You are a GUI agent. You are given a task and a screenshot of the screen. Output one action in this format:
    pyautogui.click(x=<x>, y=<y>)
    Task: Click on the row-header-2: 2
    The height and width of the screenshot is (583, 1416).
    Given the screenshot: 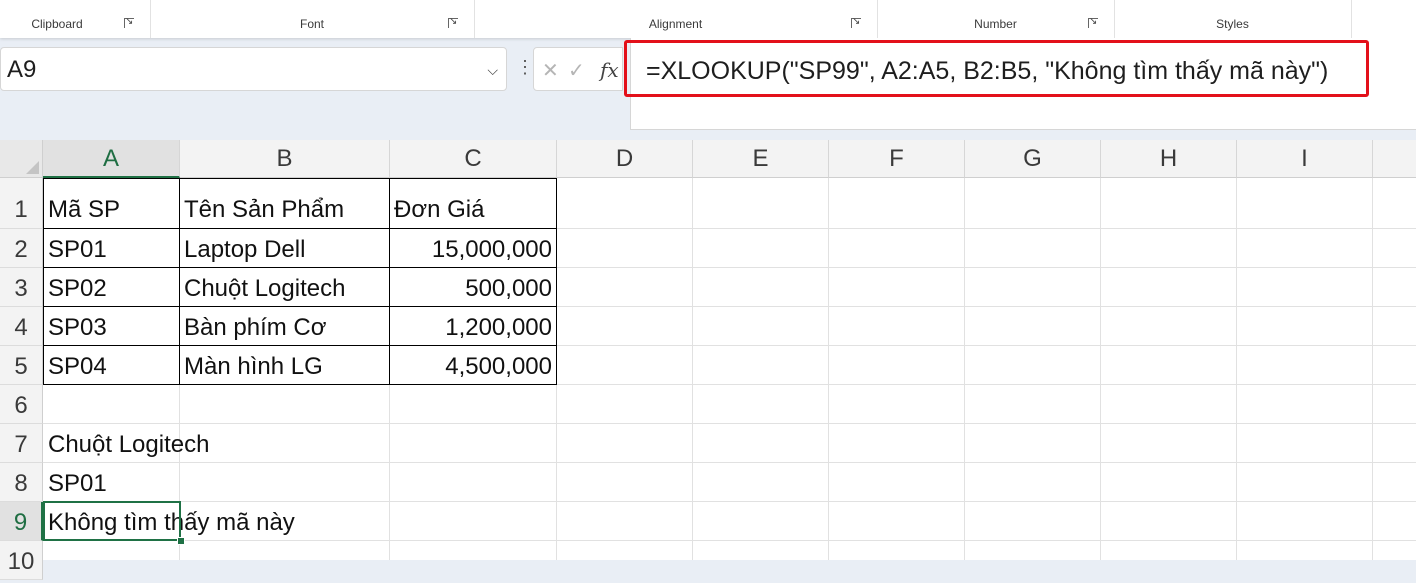 What is the action you would take?
    pyautogui.click(x=21, y=248)
    